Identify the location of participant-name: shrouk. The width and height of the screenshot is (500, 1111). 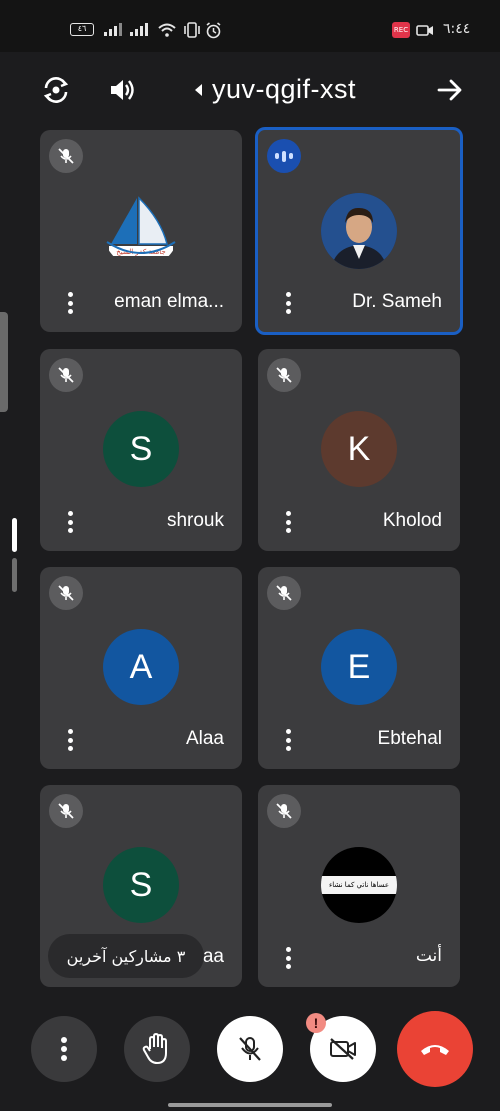
(195, 520).